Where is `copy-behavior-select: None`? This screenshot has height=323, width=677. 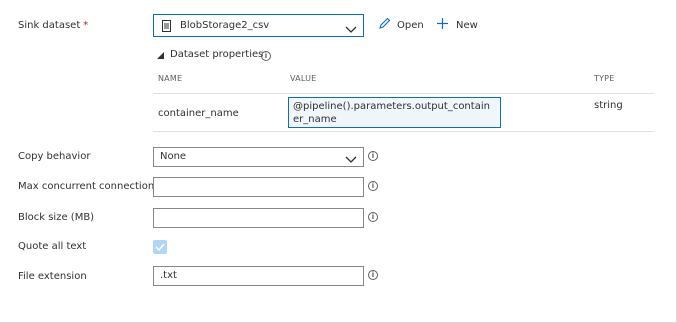 copy-behavior-select: None is located at coordinates (258, 157).